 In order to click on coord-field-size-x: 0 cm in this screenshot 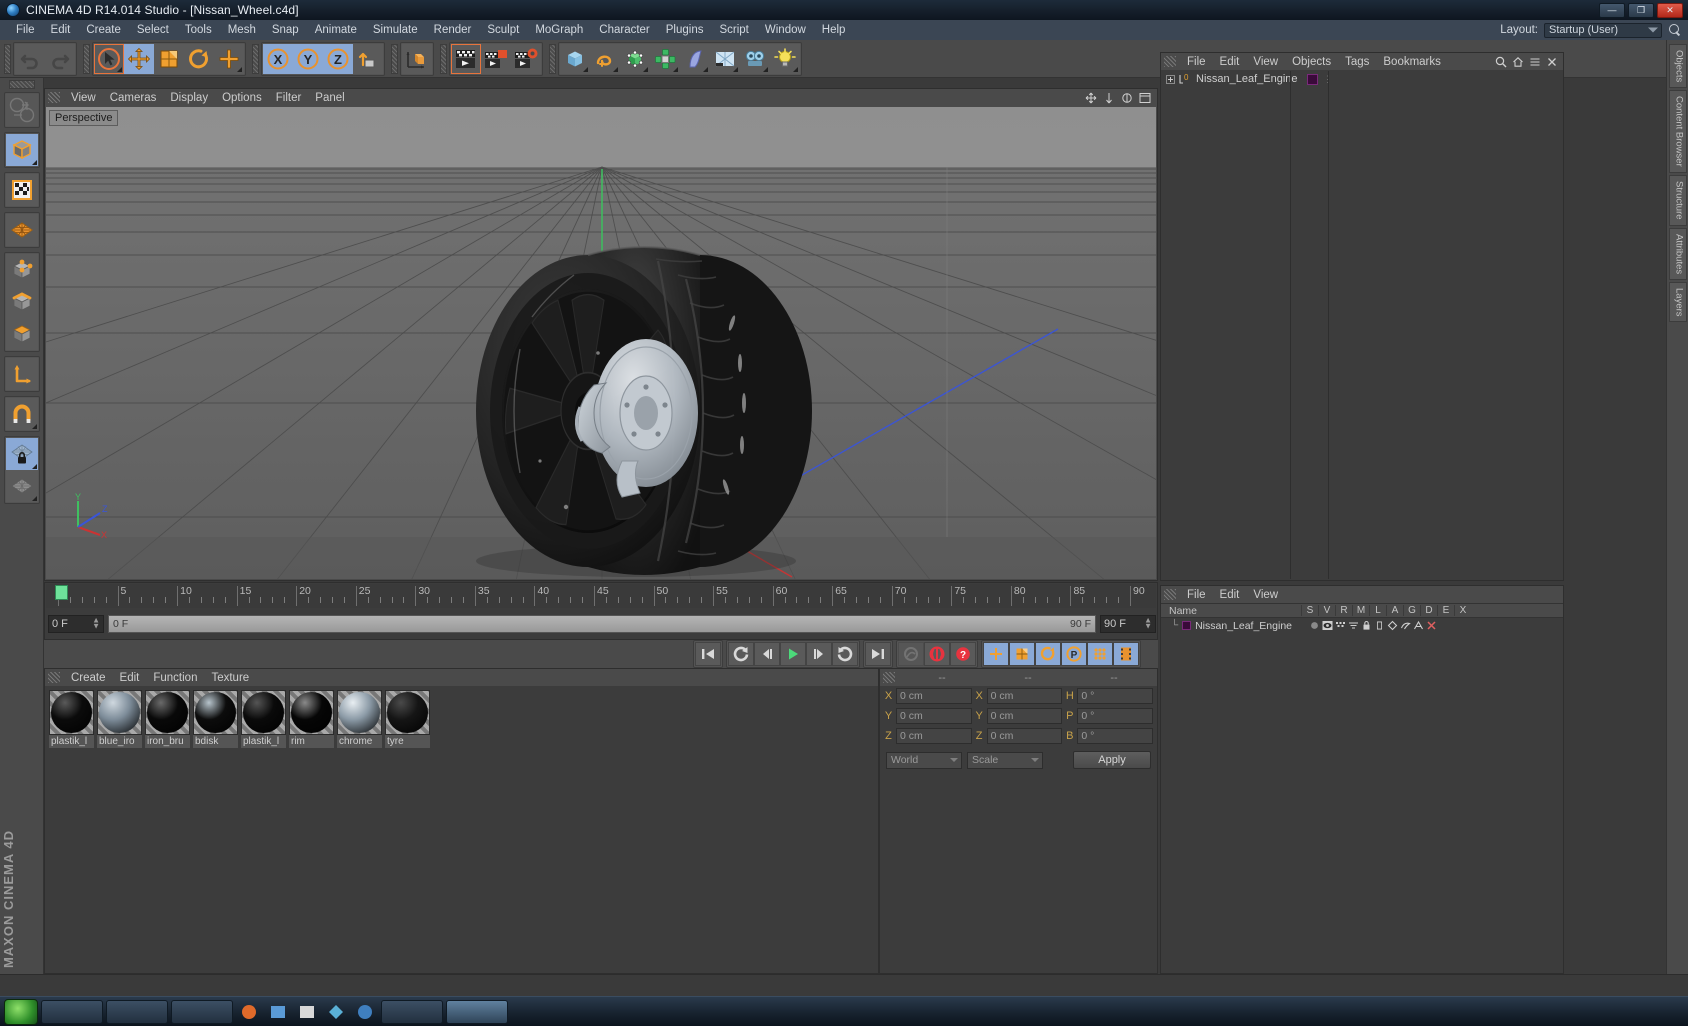, I will do `click(1024, 696)`.